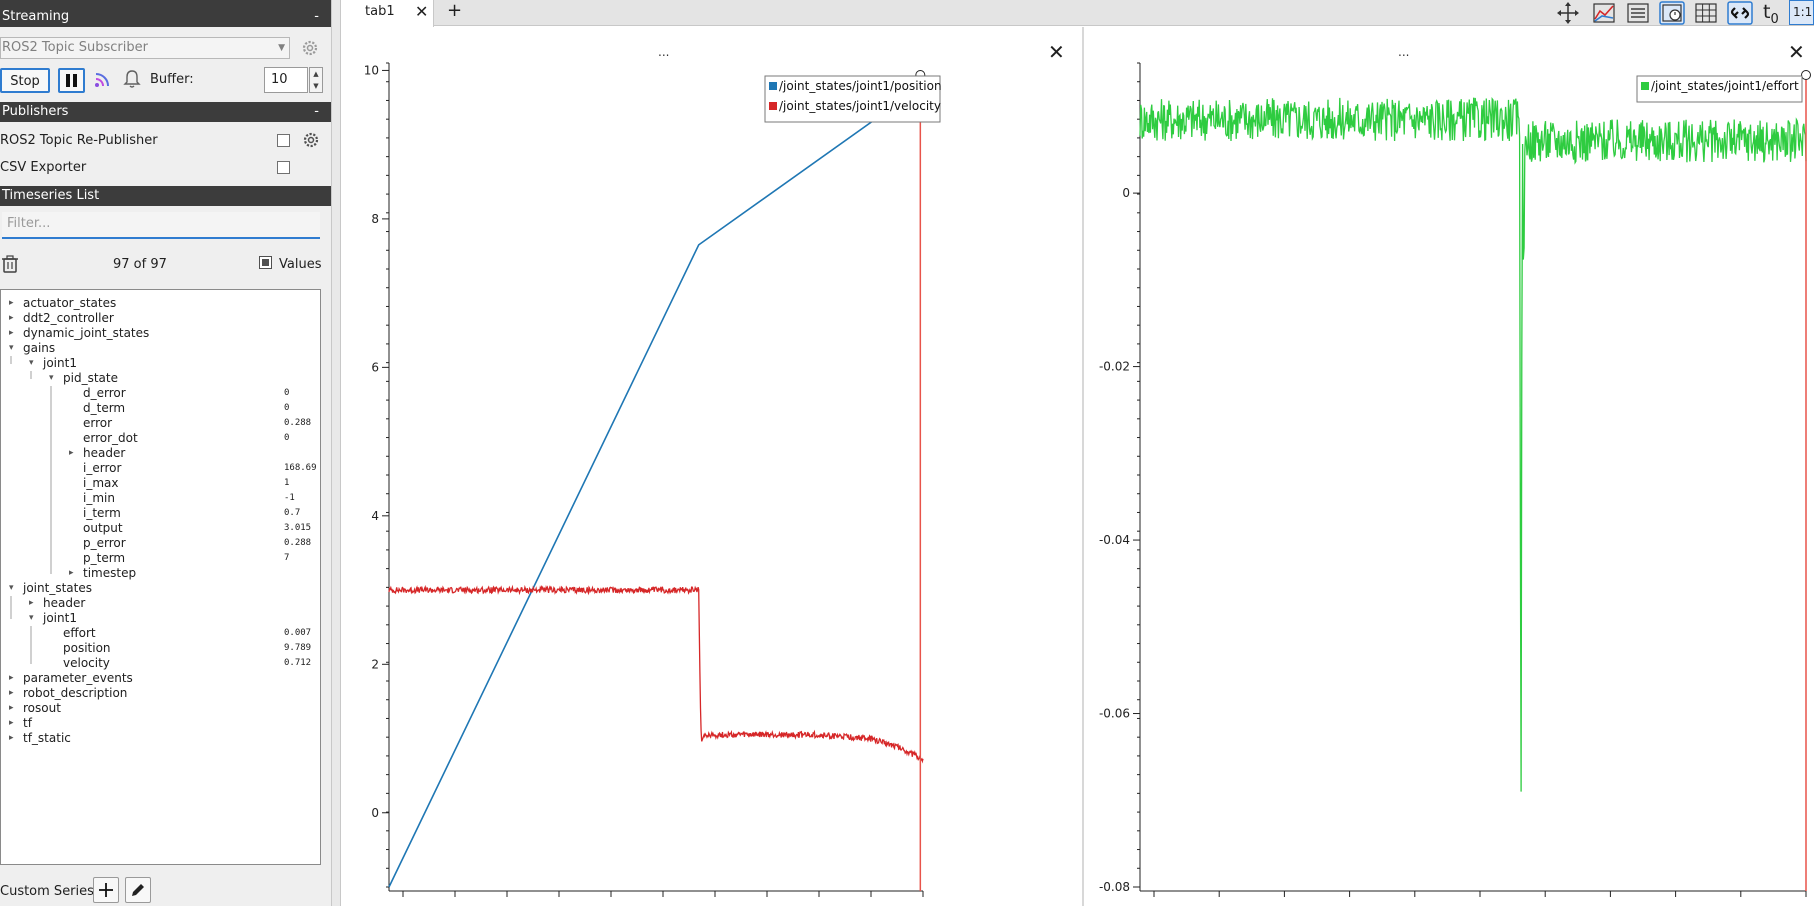 The image size is (1814, 906). What do you see at coordinates (10, 264) in the screenshot?
I see `trash-icon` at bounding box center [10, 264].